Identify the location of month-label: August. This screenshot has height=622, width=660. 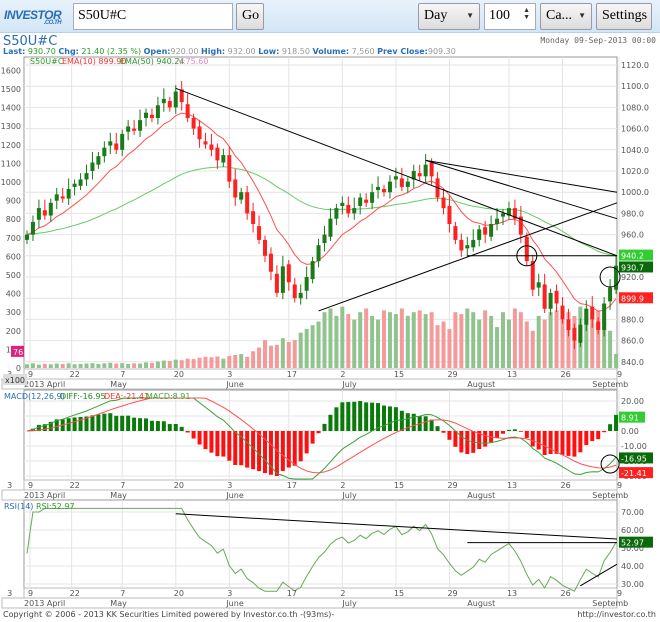
(481, 495).